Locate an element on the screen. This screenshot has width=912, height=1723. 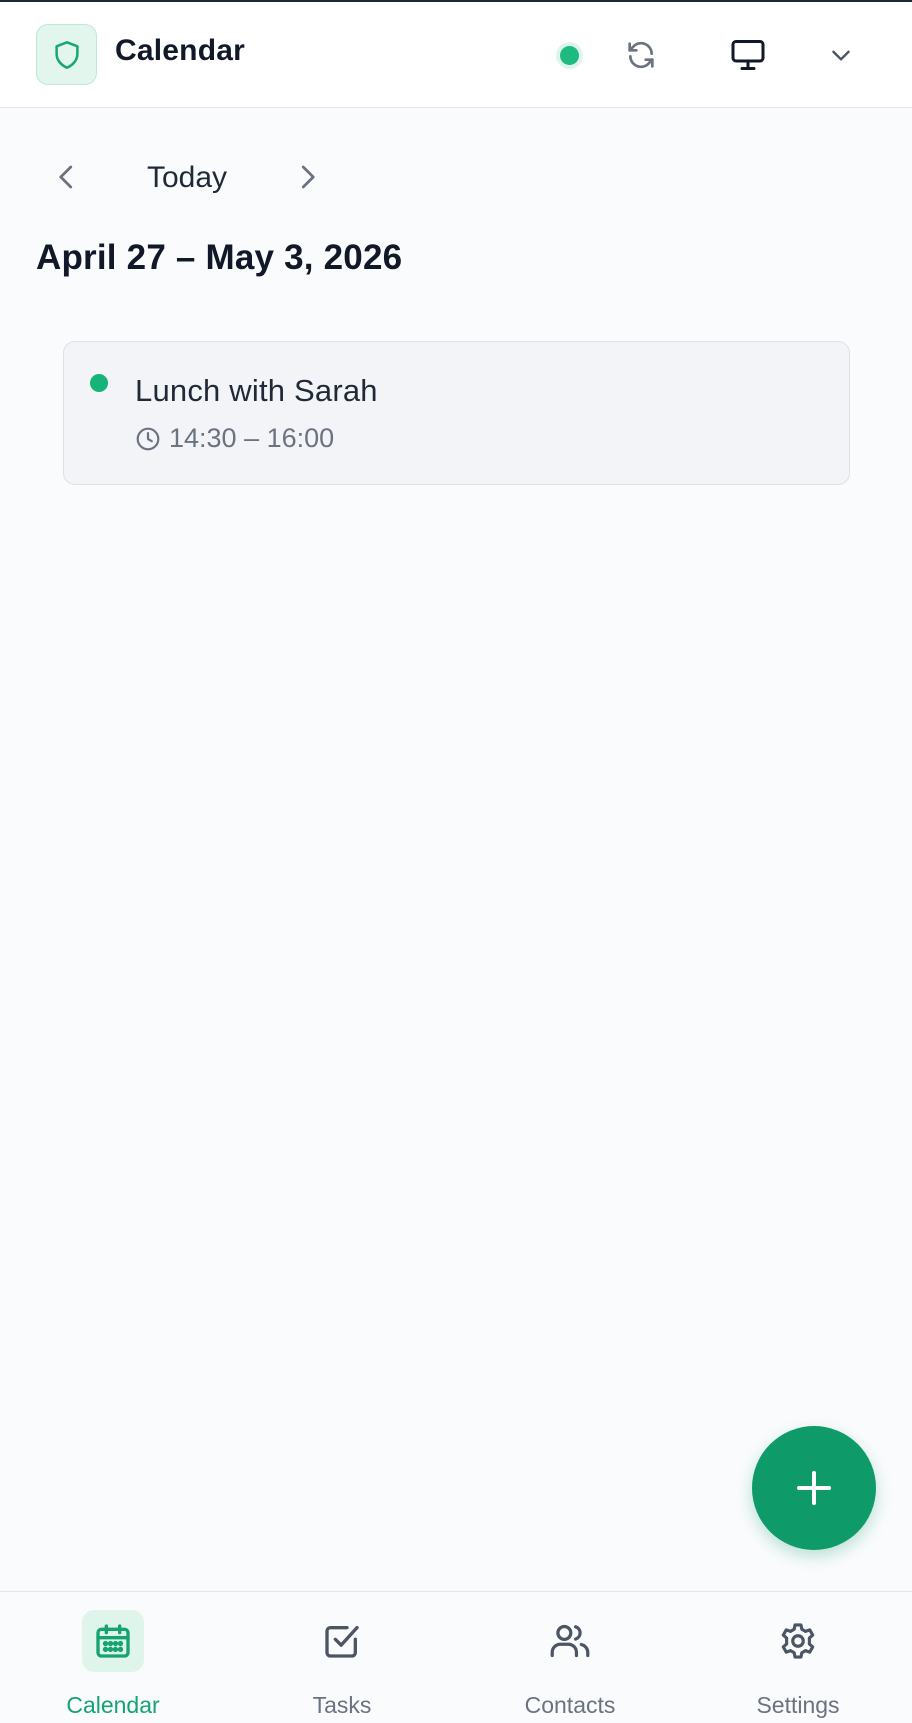
nav-label-settings: Settings is located at coordinates (798, 1705).